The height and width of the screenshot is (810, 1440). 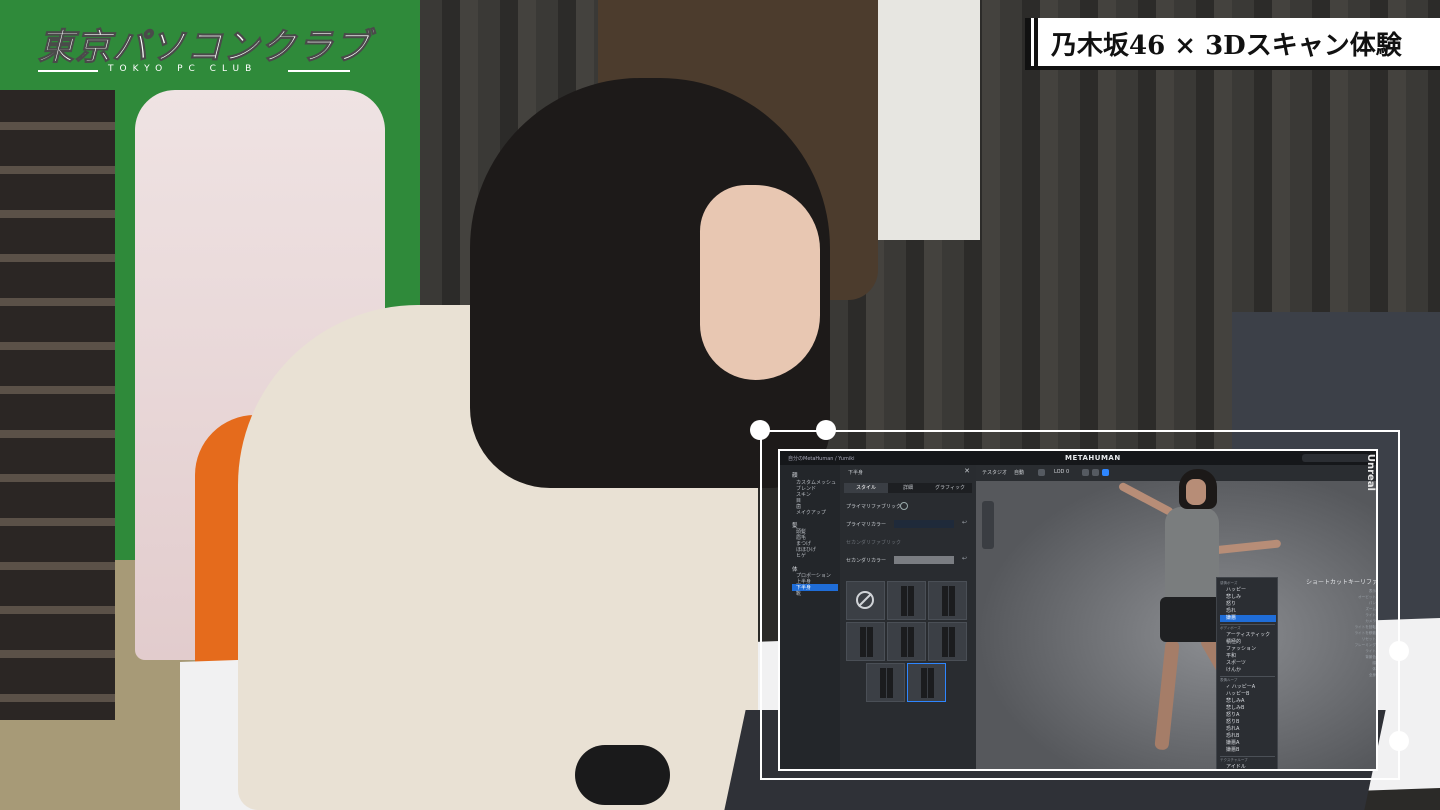 I want to click on dropdown-section-header: ボディポーズ, so click(x=1230, y=628).